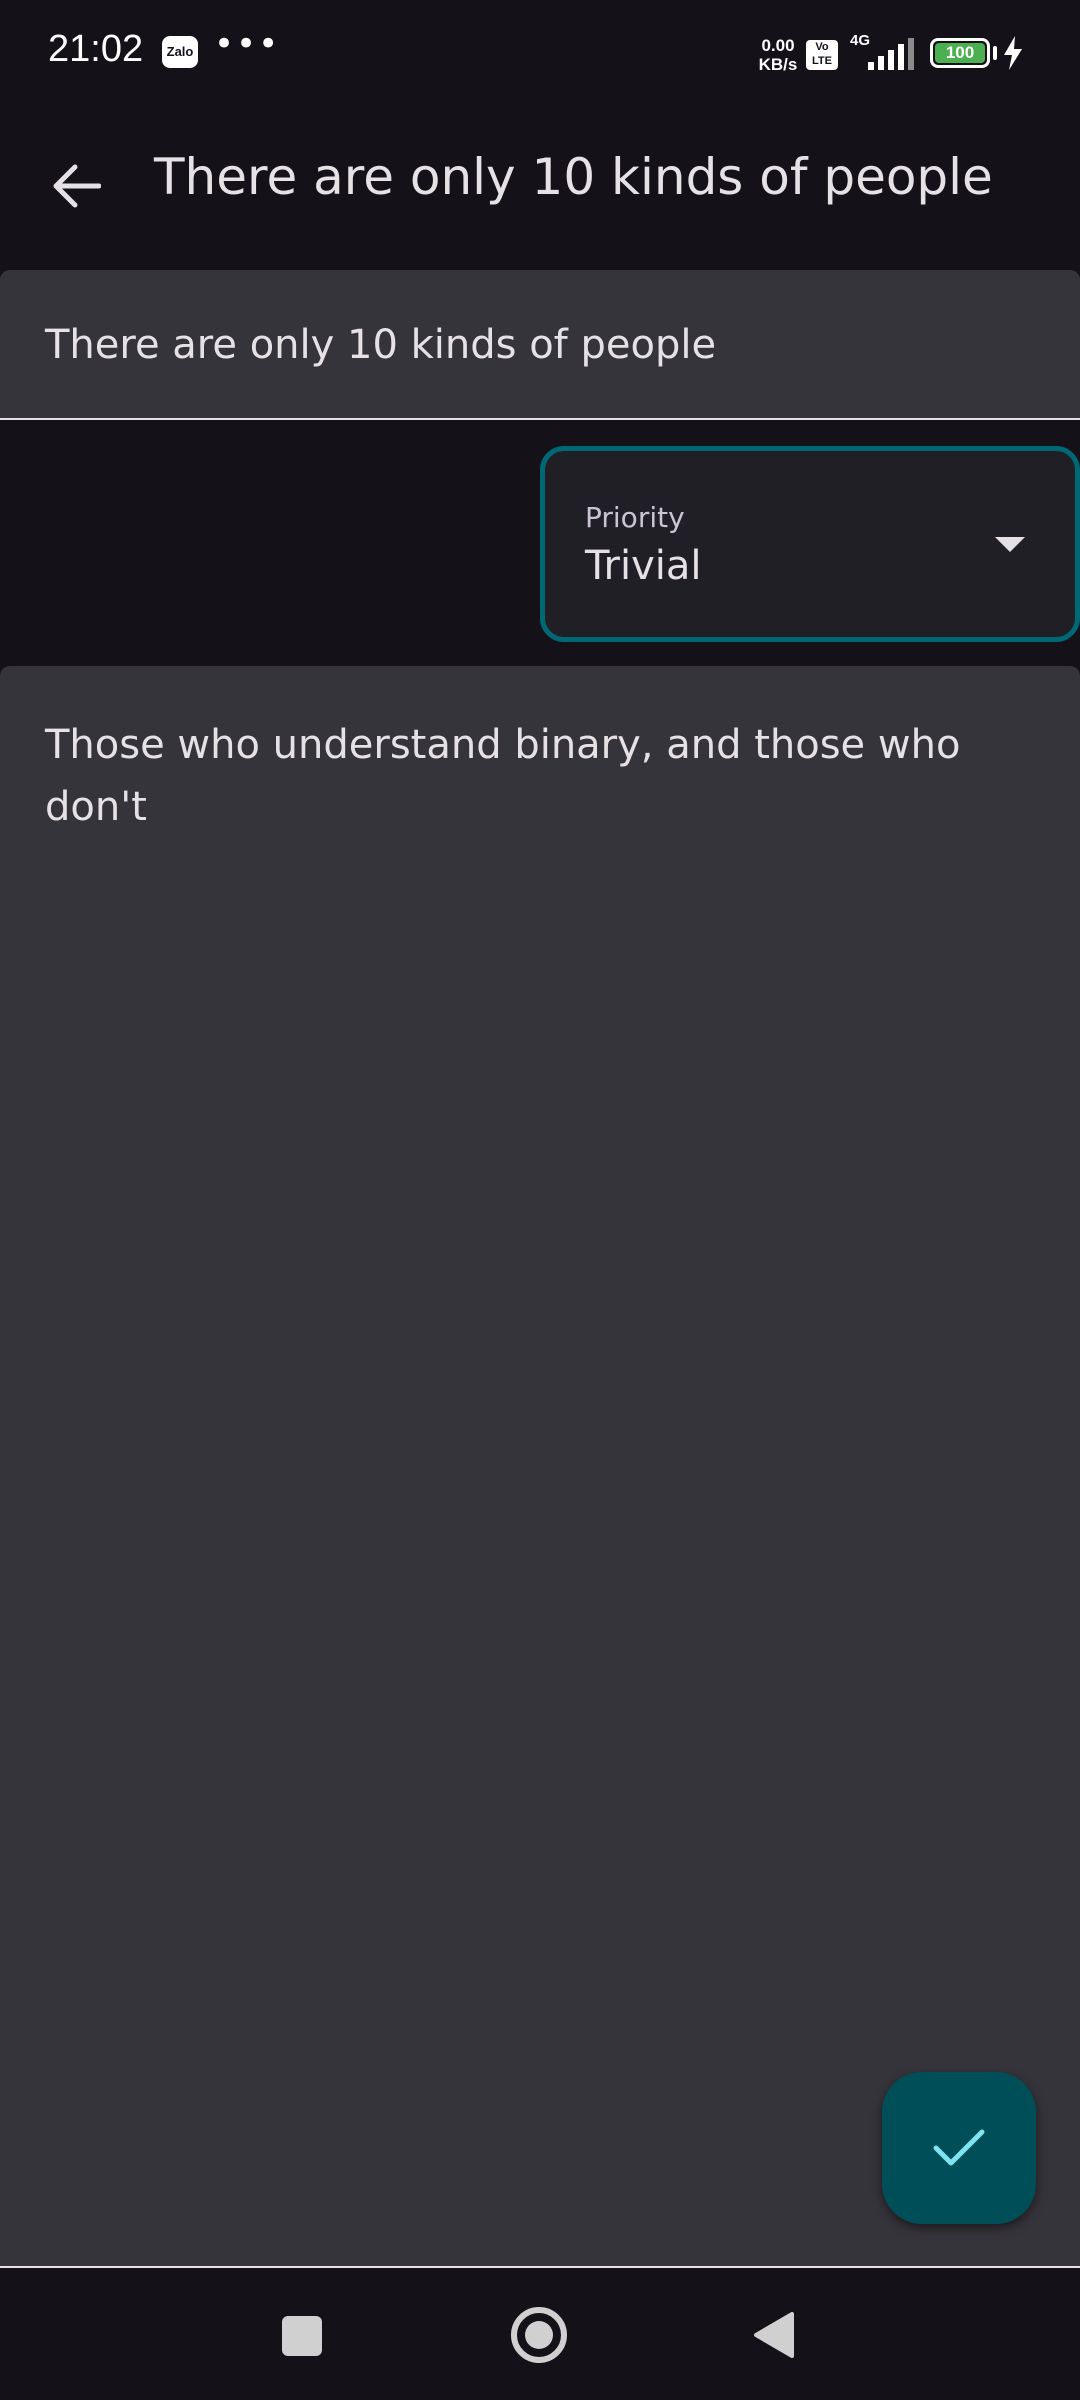 The width and height of the screenshot is (1080, 2400). What do you see at coordinates (995, 53) in the screenshot?
I see `battery-tip` at bounding box center [995, 53].